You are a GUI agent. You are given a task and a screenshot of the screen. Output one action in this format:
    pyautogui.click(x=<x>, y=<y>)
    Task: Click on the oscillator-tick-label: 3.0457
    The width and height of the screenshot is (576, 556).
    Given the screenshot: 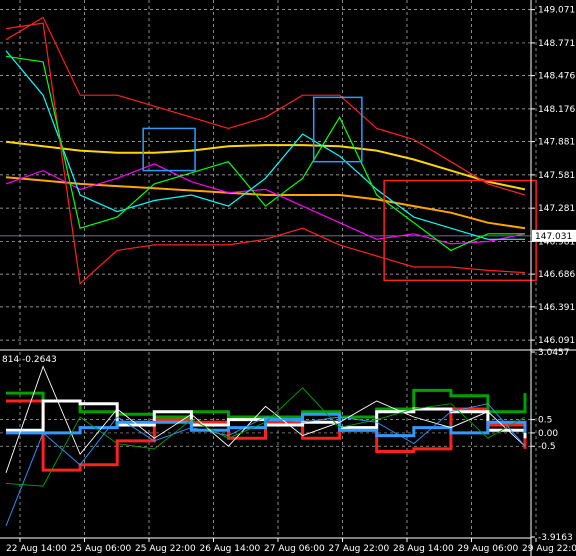 What is the action you would take?
    pyautogui.click(x=554, y=353)
    